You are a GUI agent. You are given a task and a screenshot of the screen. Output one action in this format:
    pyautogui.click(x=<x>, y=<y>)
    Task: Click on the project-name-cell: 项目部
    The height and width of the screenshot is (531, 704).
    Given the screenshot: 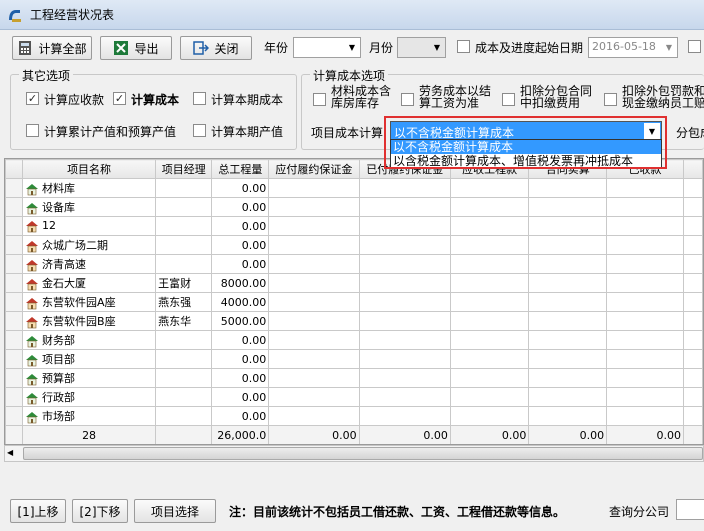 What is the action you would take?
    pyautogui.click(x=89, y=359)
    